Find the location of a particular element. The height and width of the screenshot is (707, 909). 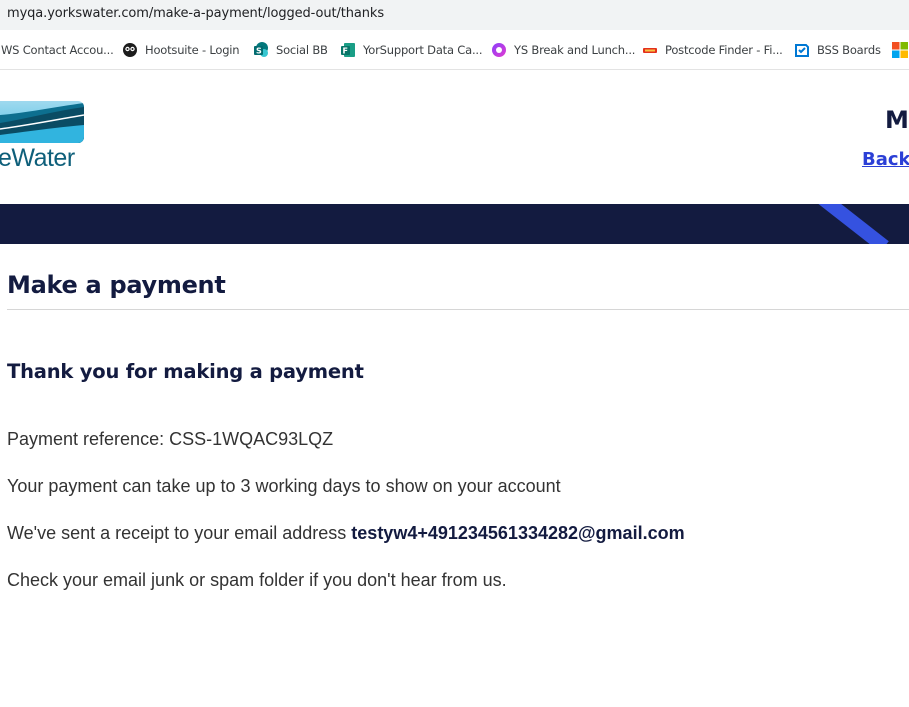

bookmark-social-bb: S Social BB is located at coordinates (290, 50).